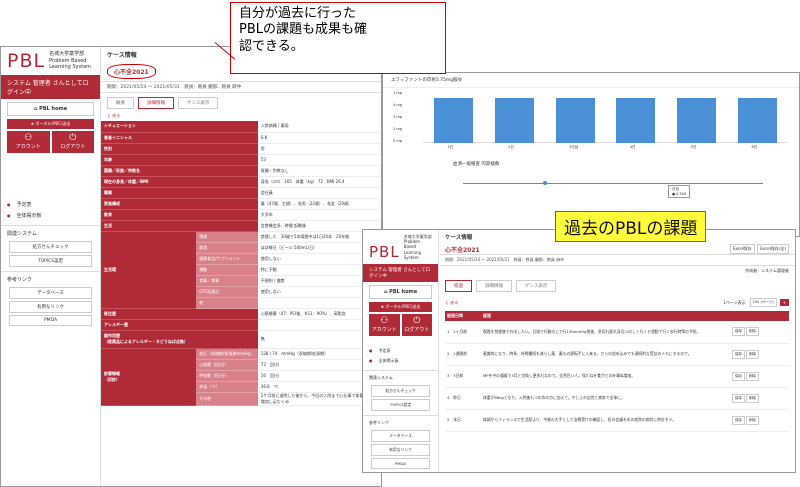 Image resolution: width=800 pixels, height=487 pixels. Describe the element at coordinates (50, 204) in the screenshot. I see `sidebar-item-schedule: 予定表` at that location.